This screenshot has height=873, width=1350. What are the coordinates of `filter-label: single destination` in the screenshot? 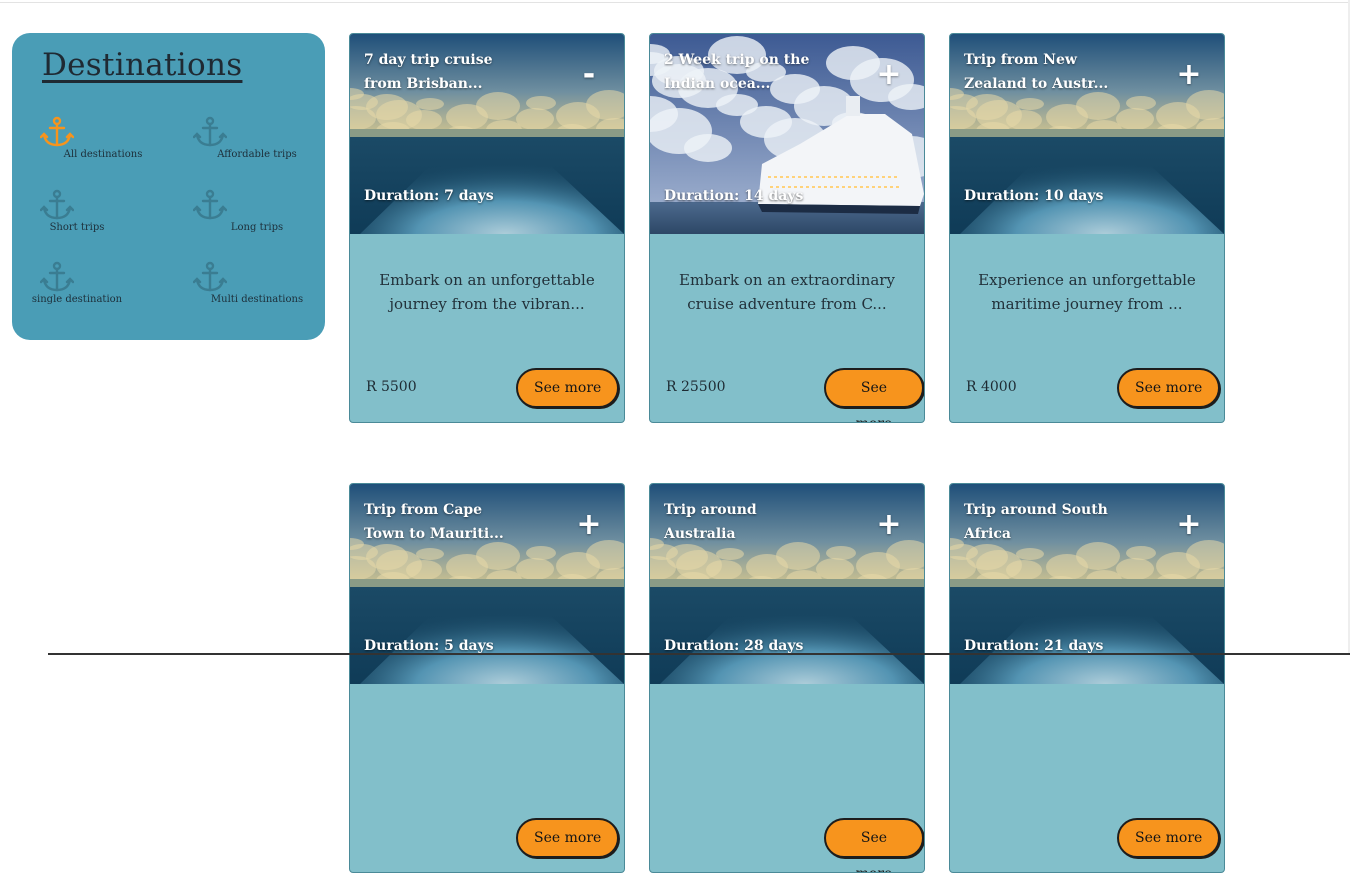 It's located at (77, 299).